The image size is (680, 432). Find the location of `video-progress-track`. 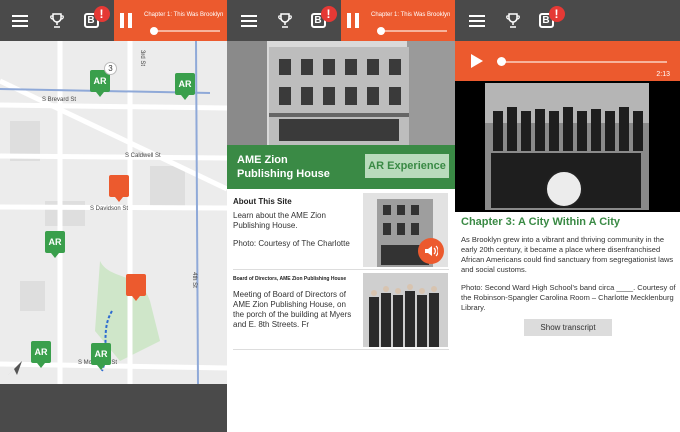

video-progress-track is located at coordinates (583, 62).